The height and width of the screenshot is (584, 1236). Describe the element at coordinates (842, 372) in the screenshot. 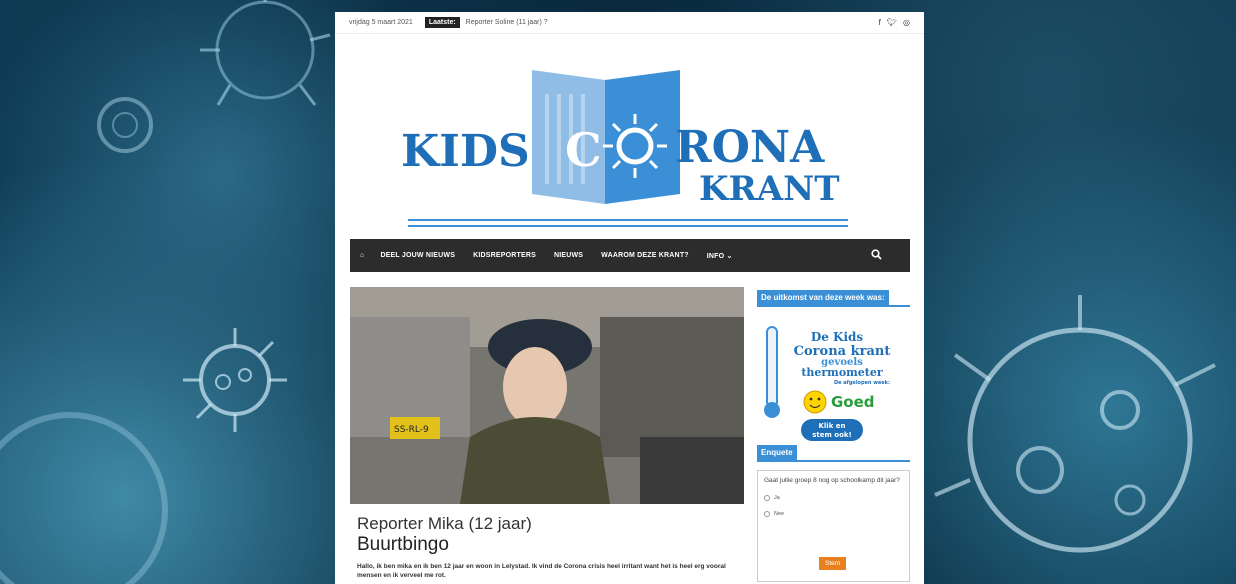

I see `thermo-line4: thermometer` at that location.